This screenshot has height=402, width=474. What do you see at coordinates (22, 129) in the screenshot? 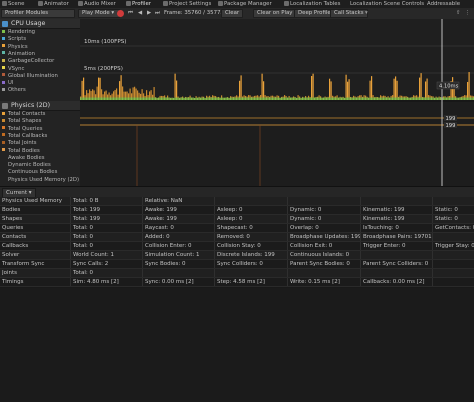
I see `physics-legend-item: Total Queries` at bounding box center [22, 129].